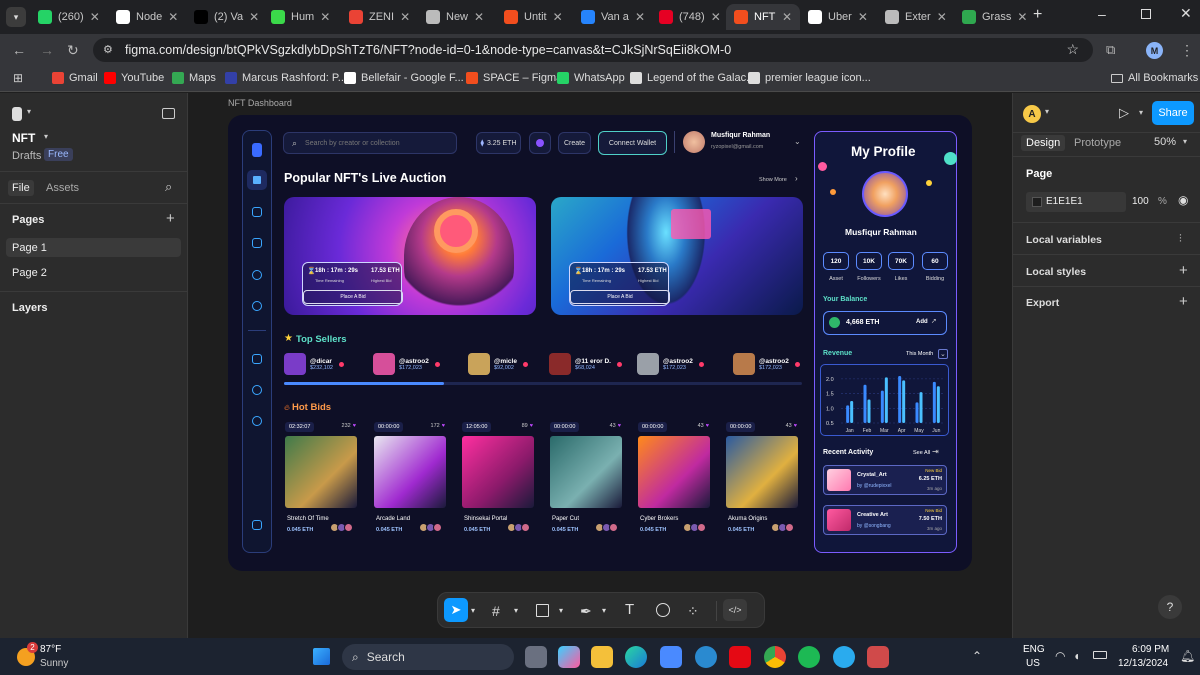 This screenshot has height=675, width=1200. What do you see at coordinates (257, 243) in the screenshot?
I see `cart-icon` at bounding box center [257, 243].